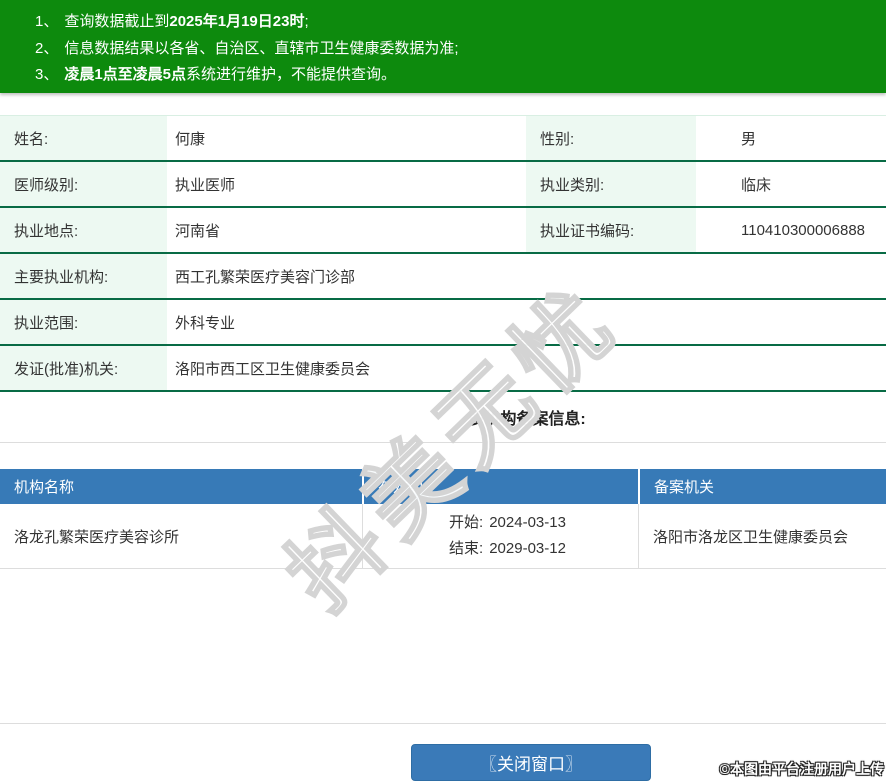 The image size is (886, 783). I want to click on field-label-practice-location: 执业地点:, so click(83, 230).